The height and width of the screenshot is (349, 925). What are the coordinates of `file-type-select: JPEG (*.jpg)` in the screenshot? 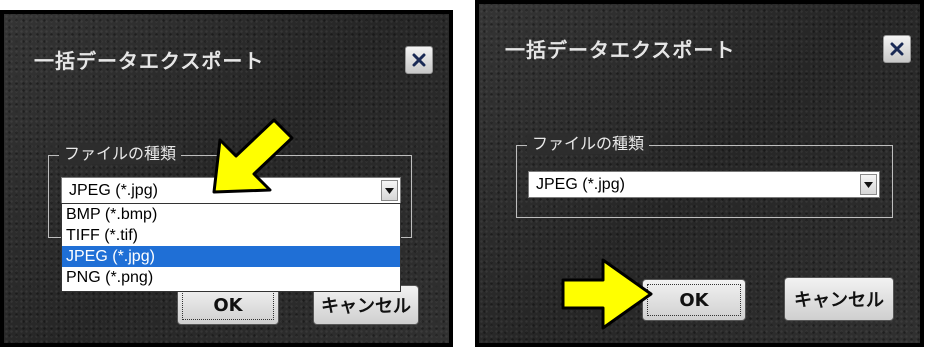 It's located at (704, 184).